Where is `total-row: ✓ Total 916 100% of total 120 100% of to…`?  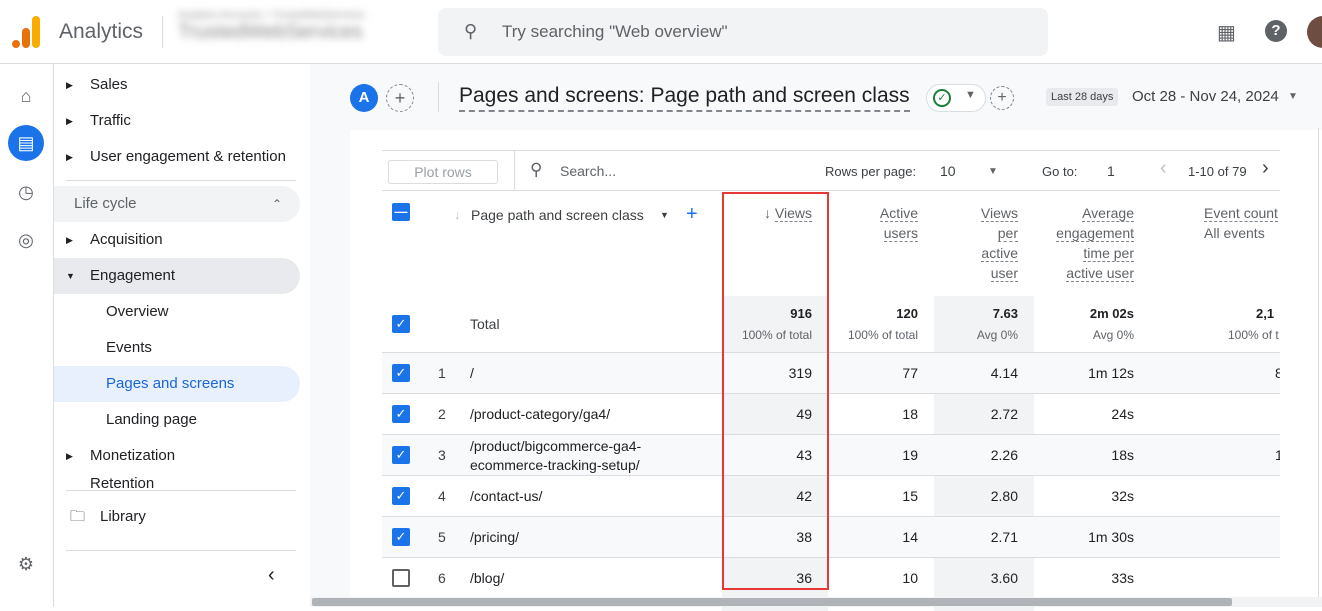
total-row: ✓ Total 916 100% of total 120 100% of to… is located at coordinates (831, 324).